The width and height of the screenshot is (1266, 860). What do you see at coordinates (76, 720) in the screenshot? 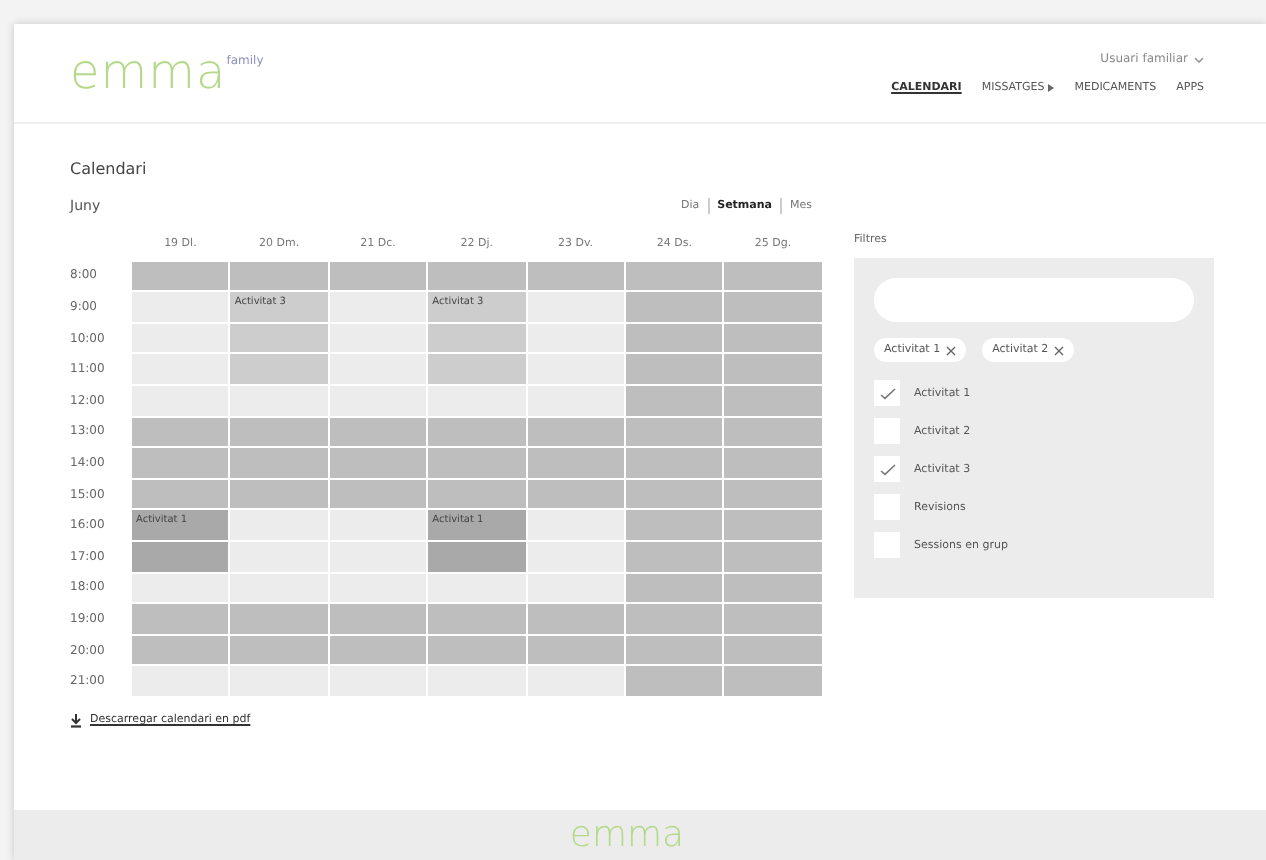
I see `download-icon` at bounding box center [76, 720].